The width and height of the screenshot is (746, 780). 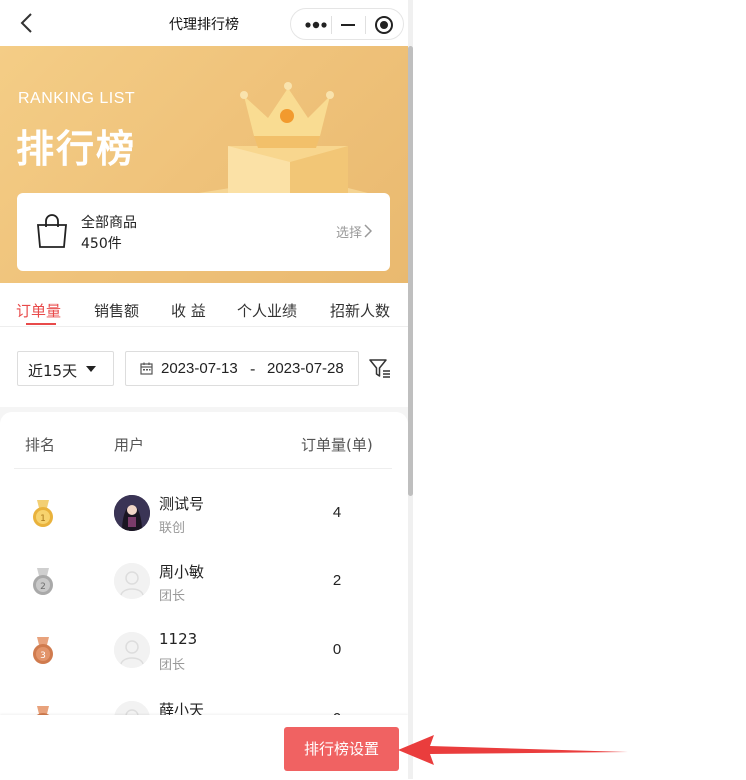 I want to click on table-row: 1 测试号 联创 4, so click(x=204, y=516).